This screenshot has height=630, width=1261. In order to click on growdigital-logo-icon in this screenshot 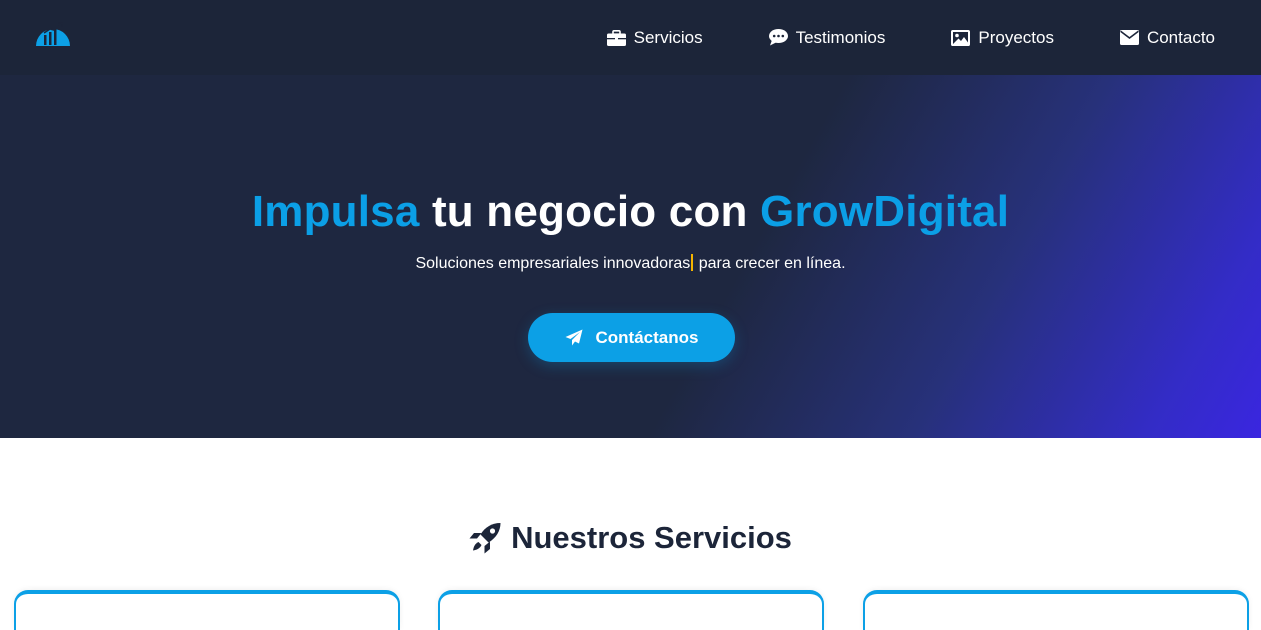, I will do `click(53, 33)`.